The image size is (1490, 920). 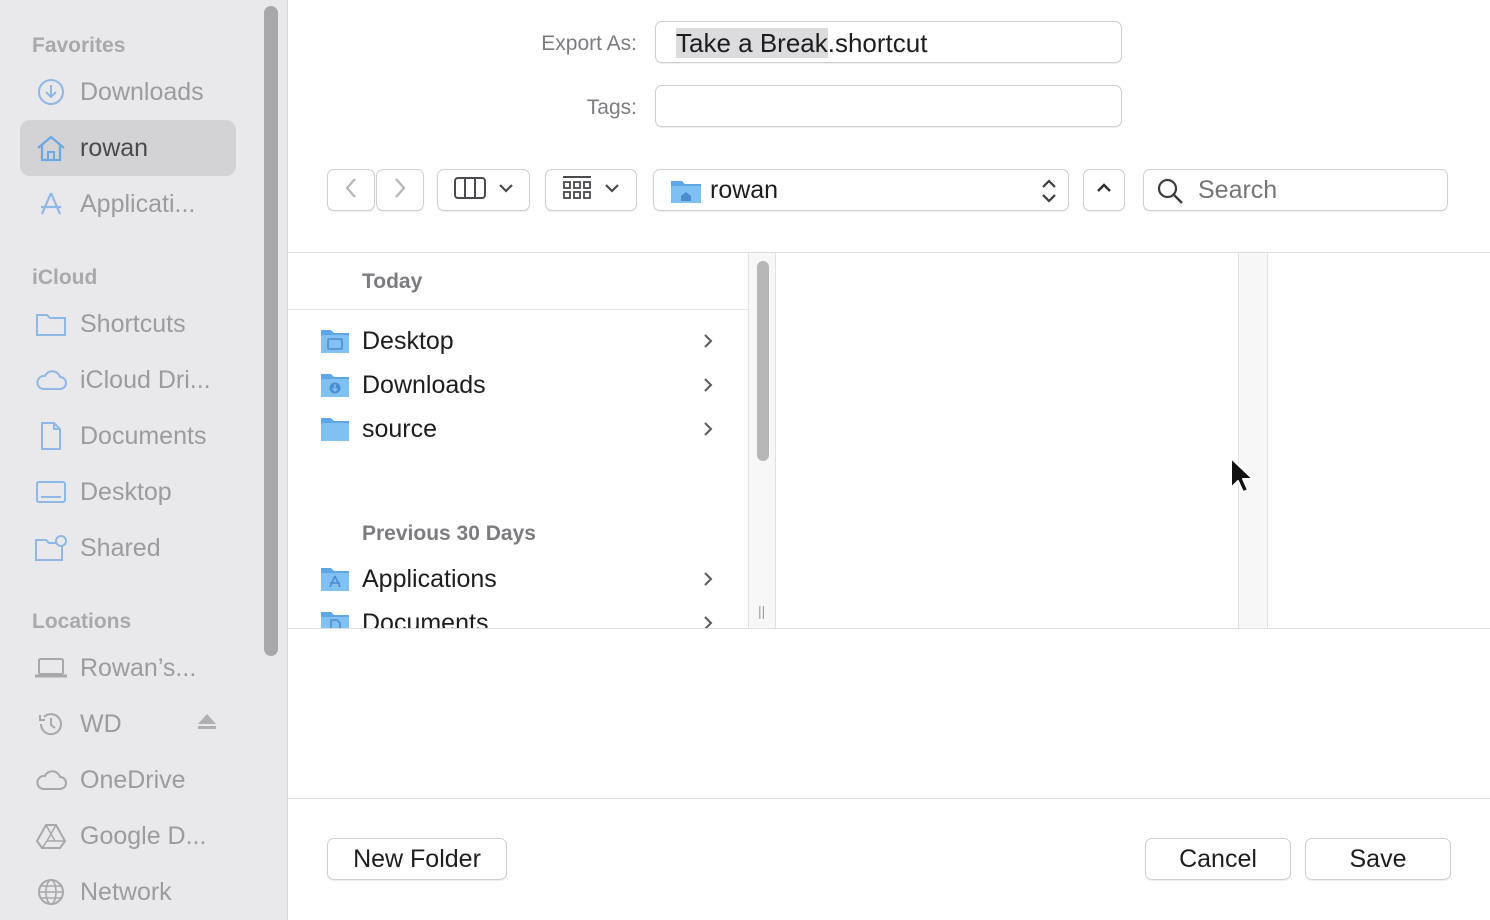 I want to click on tags-label: Tags:, so click(x=611, y=107).